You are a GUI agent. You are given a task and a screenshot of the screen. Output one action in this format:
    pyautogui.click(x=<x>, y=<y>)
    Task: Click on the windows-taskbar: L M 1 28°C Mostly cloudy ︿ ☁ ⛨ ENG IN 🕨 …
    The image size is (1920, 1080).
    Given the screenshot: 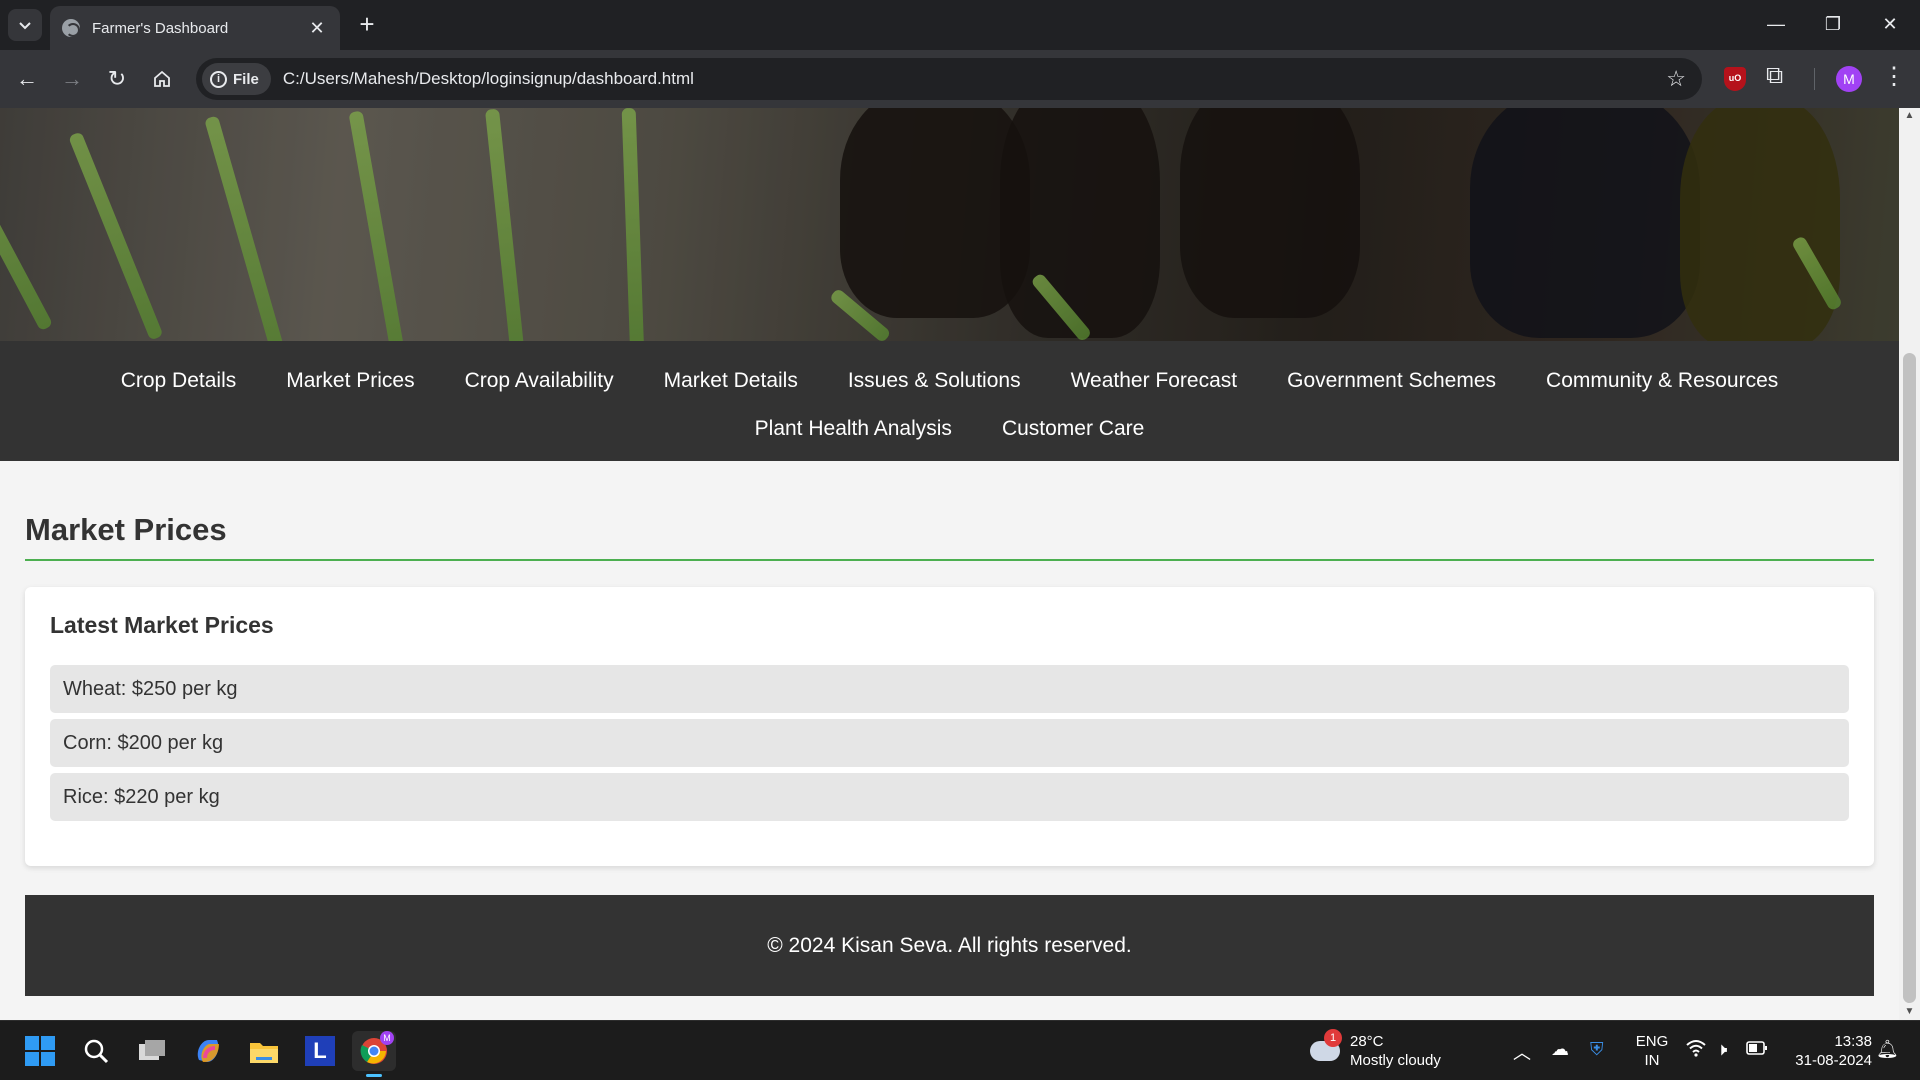 What is the action you would take?
    pyautogui.click(x=960, y=1050)
    